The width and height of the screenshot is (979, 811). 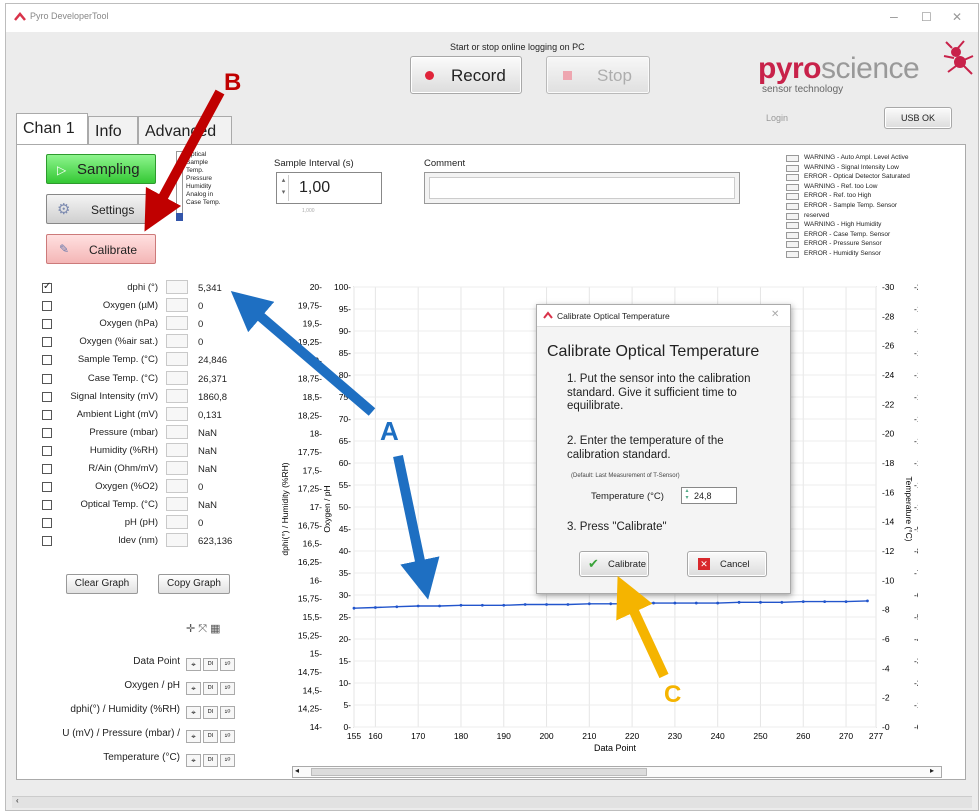 What do you see at coordinates (642, 627) in the screenshot?
I see `arrow-c` at bounding box center [642, 627].